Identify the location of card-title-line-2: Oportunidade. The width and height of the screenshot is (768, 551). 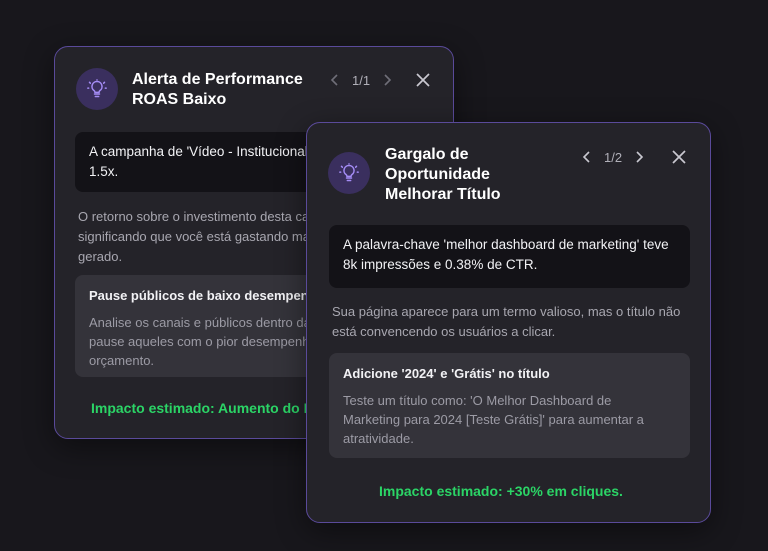
(437, 174).